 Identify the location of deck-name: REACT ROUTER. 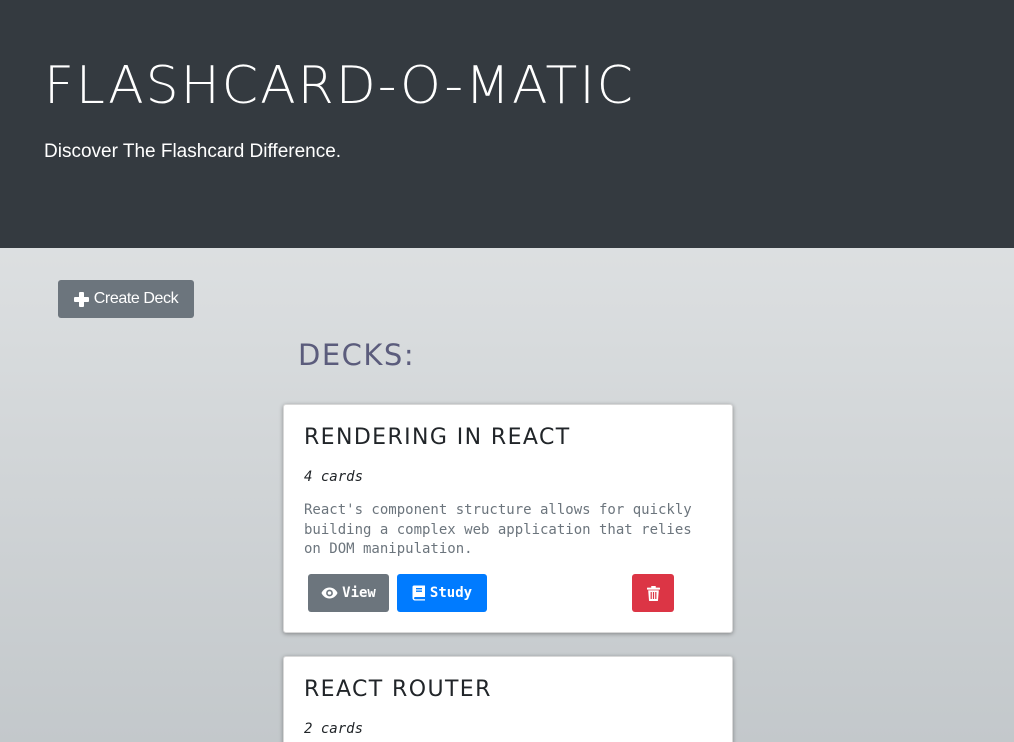
(398, 689).